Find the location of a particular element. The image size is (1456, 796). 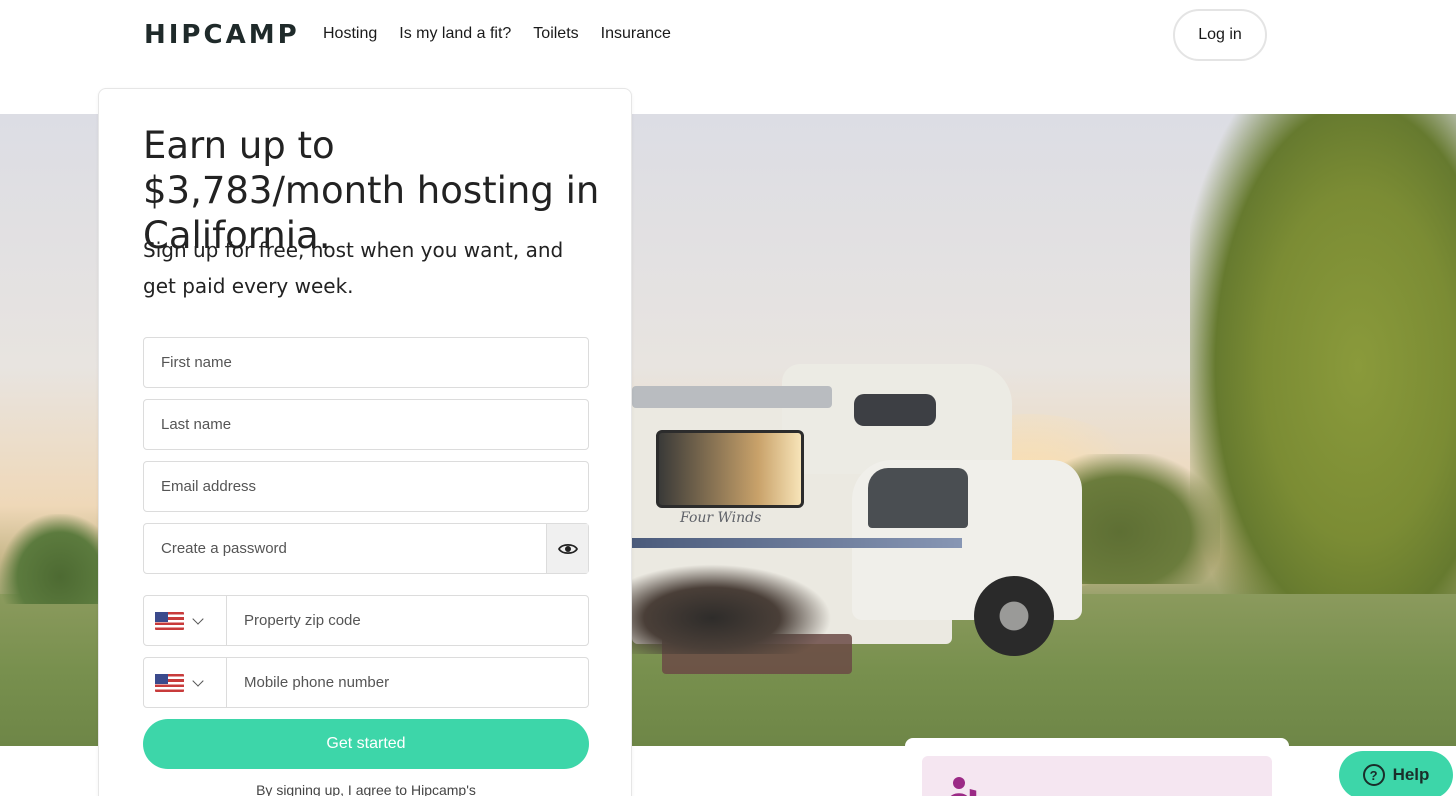

phone-field is located at coordinates (366, 682).